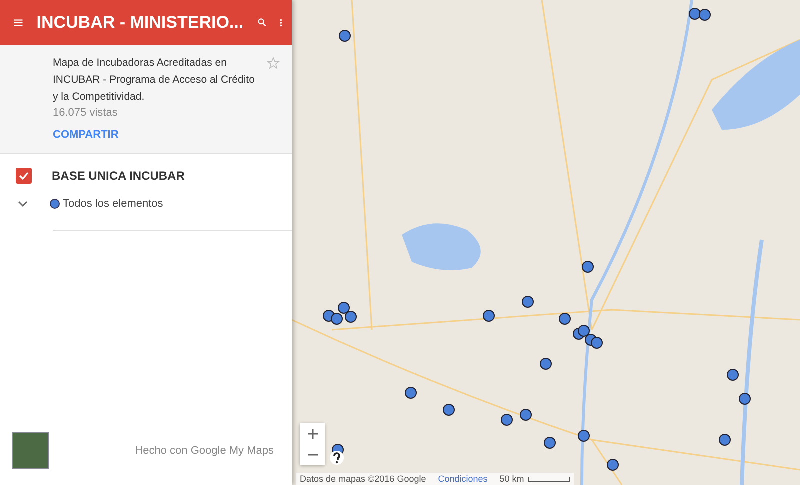 The image size is (800, 485). What do you see at coordinates (463, 479) in the screenshot?
I see `terms-link: Condiciones` at bounding box center [463, 479].